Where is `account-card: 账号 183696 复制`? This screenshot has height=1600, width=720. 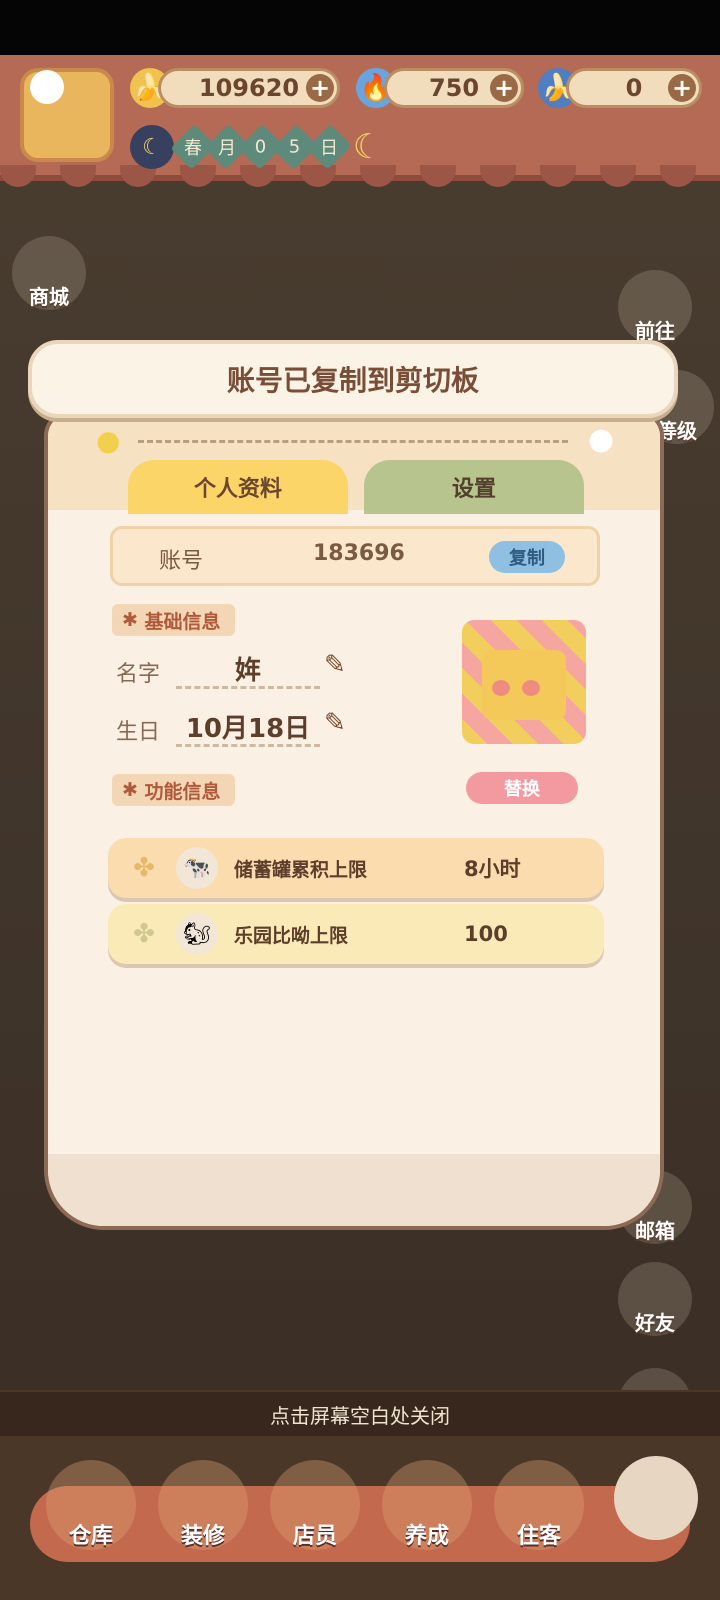
account-card: 账号 183696 复制 is located at coordinates (355, 556).